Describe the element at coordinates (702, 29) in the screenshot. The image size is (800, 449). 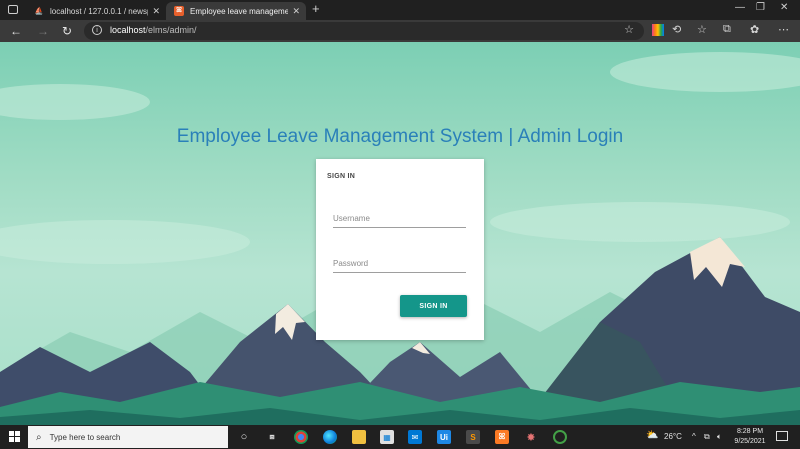
I see `favorites-icon: ☆` at that location.